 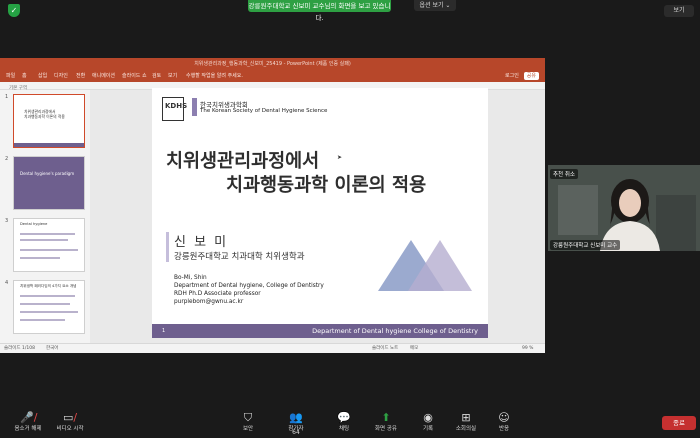 What do you see at coordinates (194, 107) in the screenshot?
I see `logo-accent-bar` at bounding box center [194, 107].